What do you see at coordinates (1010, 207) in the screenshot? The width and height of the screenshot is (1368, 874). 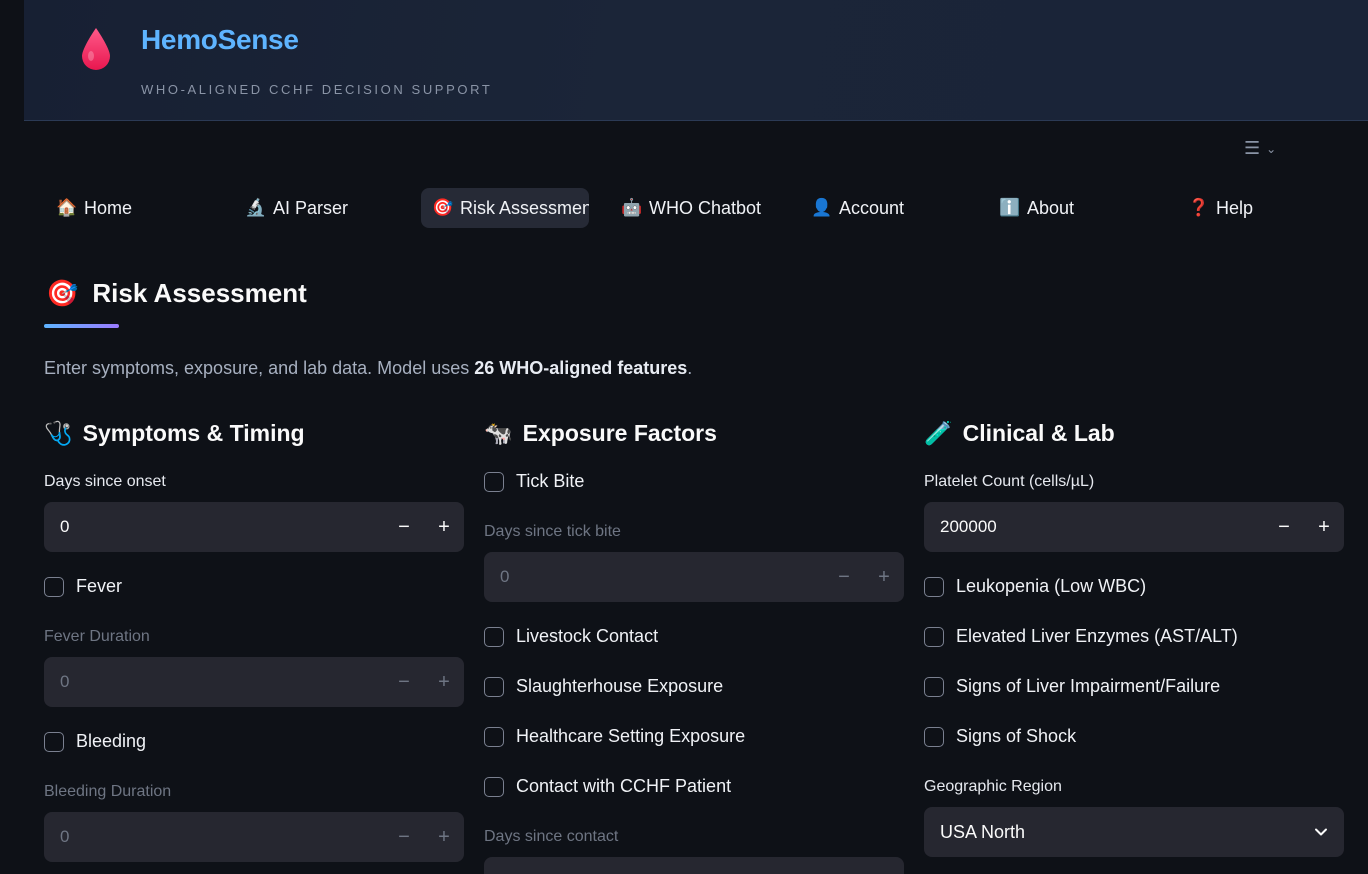 I see `info-icon: ℹ️` at bounding box center [1010, 207].